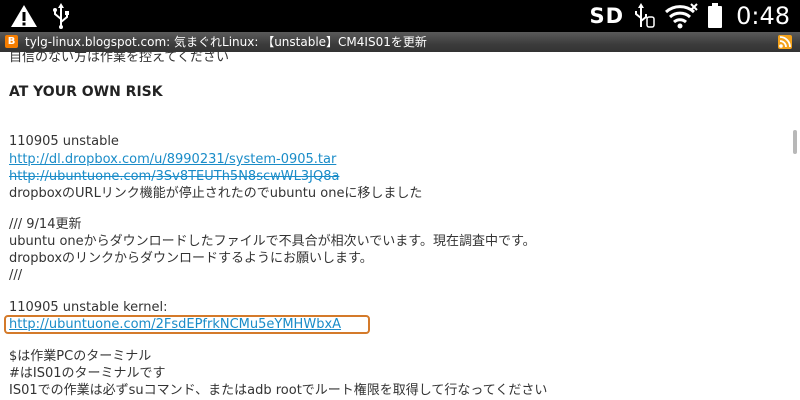 The height and width of the screenshot is (400, 800). What do you see at coordinates (763, 16) in the screenshot?
I see `clock: 0:48` at bounding box center [763, 16].